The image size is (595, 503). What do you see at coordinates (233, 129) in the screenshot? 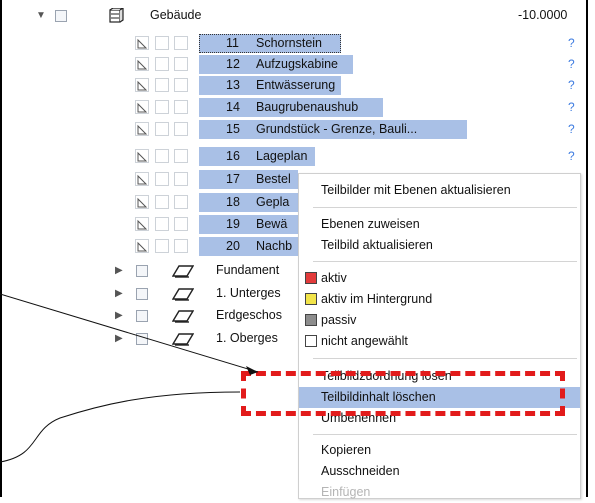
I see `item-number: 15` at bounding box center [233, 129].